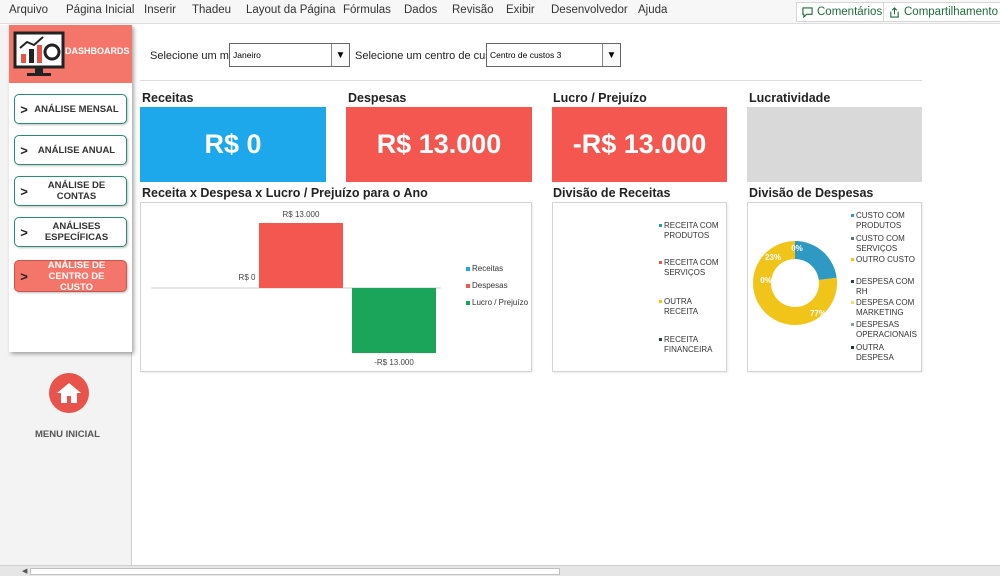 Image resolution: width=1000 pixels, height=576 pixels. Describe the element at coordinates (301, 214) in the screenshot. I see `bar-data-label: R$ 13.000` at that location.